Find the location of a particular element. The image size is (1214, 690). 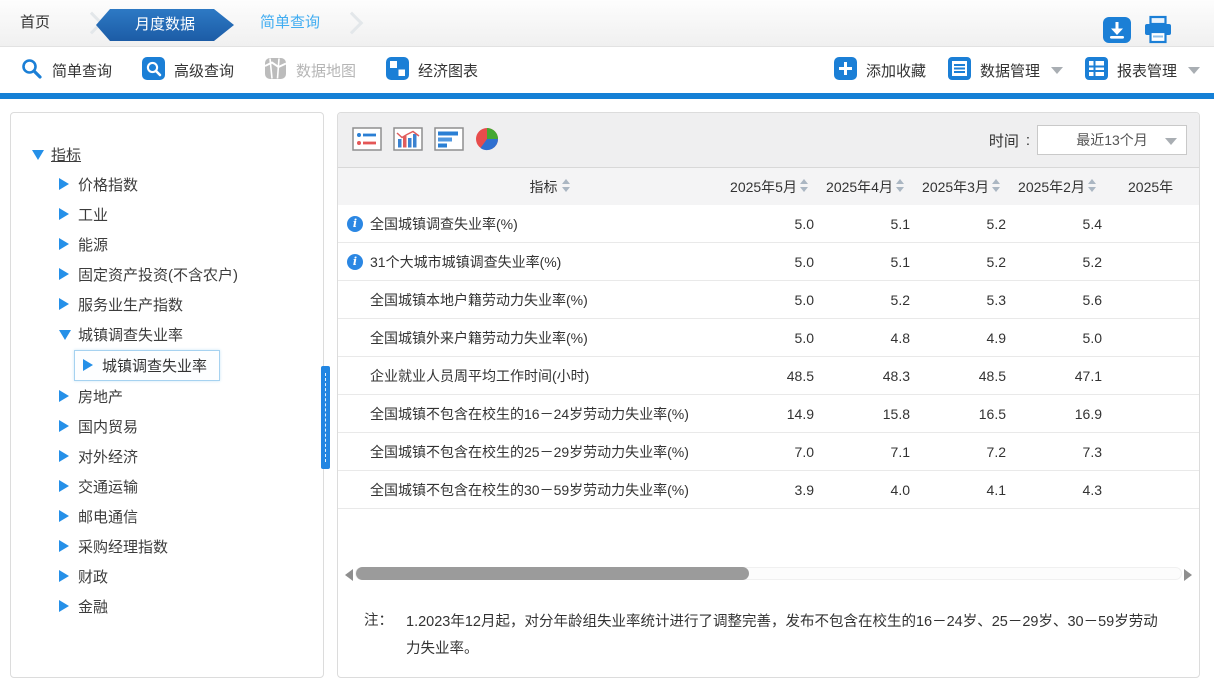

column-header-label: 2025年5月 is located at coordinates (763, 186).